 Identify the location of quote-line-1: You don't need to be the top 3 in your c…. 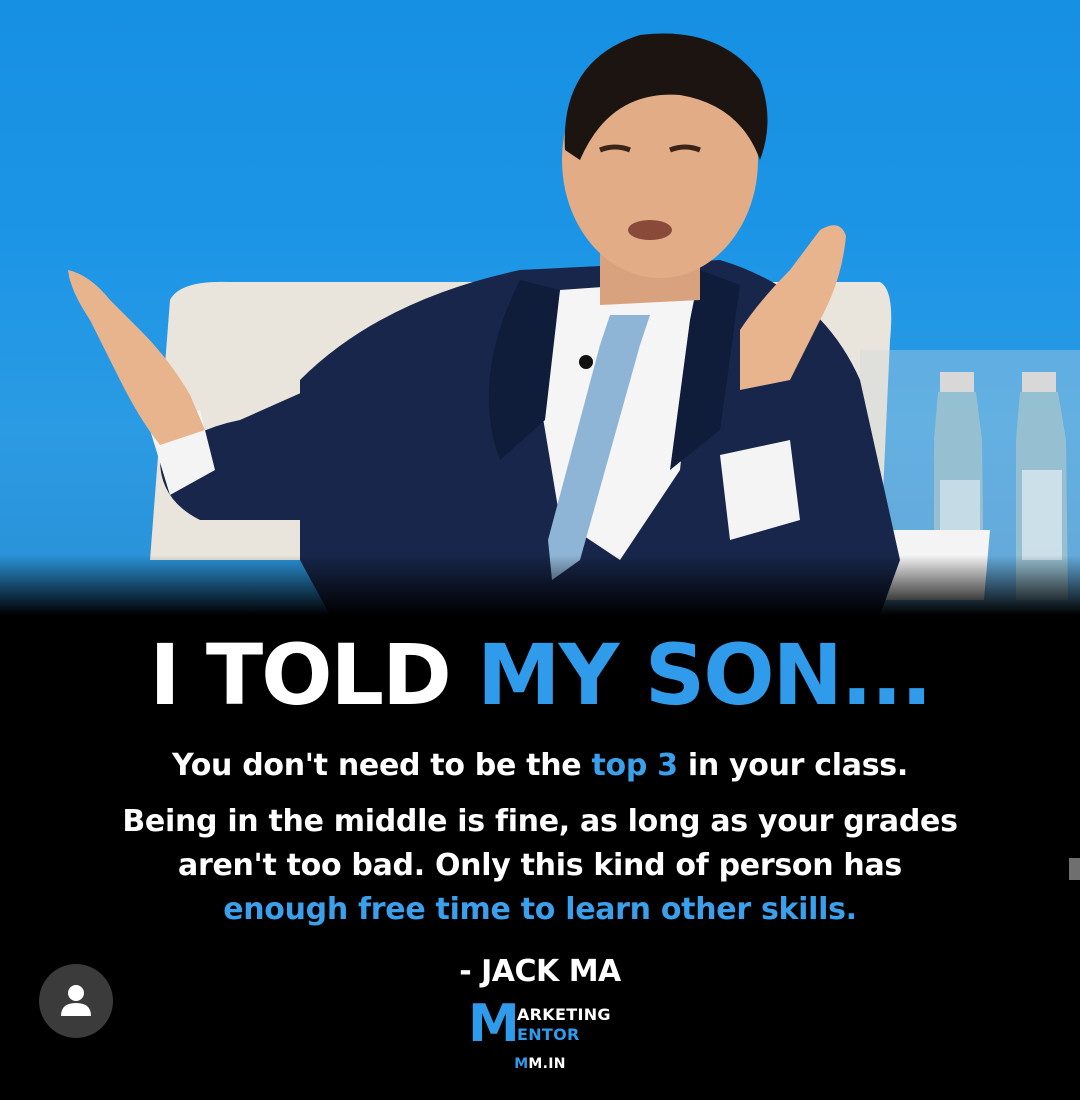
(540, 766).